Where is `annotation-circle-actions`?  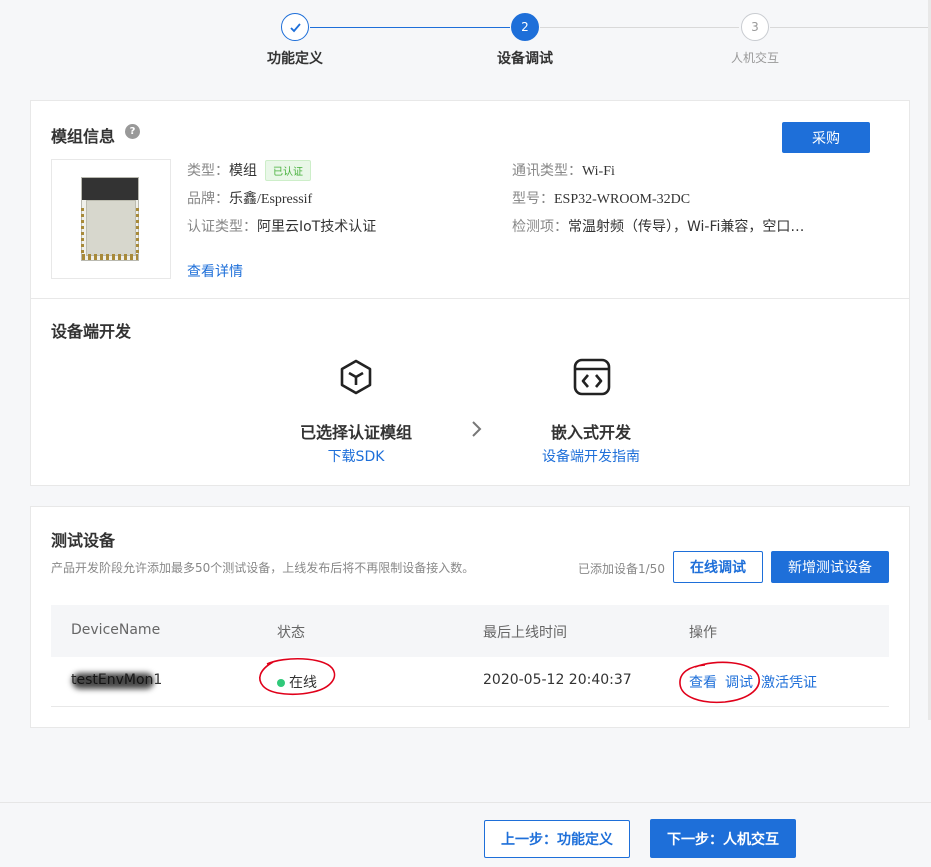
annotation-circle-actions is located at coordinates (719, 682).